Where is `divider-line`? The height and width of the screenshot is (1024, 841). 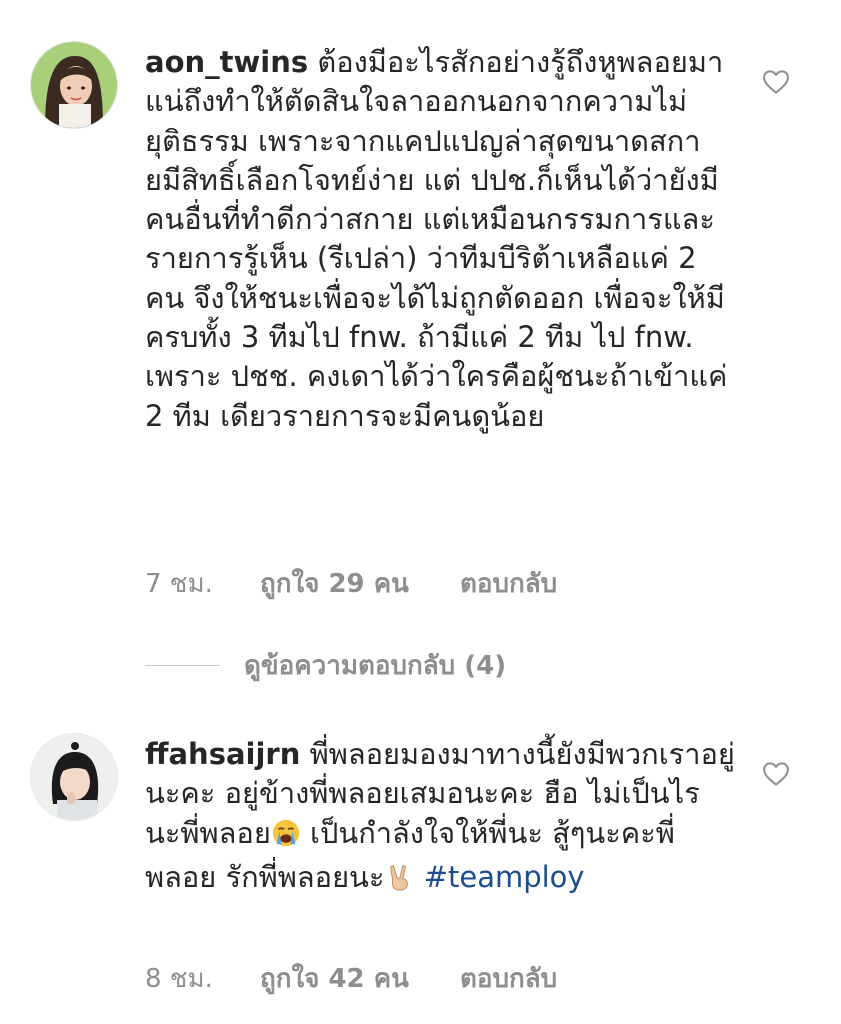 divider-line is located at coordinates (182, 665).